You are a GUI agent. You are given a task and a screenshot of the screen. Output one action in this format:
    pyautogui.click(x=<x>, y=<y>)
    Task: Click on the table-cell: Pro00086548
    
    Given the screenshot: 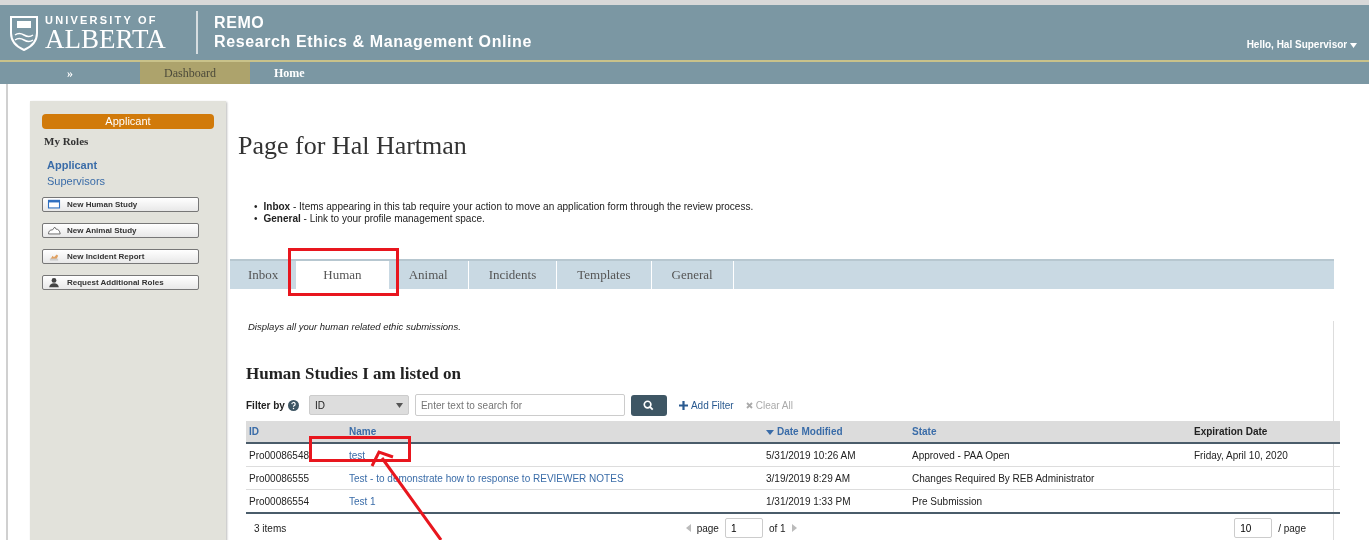 What is the action you would take?
    pyautogui.click(x=279, y=455)
    